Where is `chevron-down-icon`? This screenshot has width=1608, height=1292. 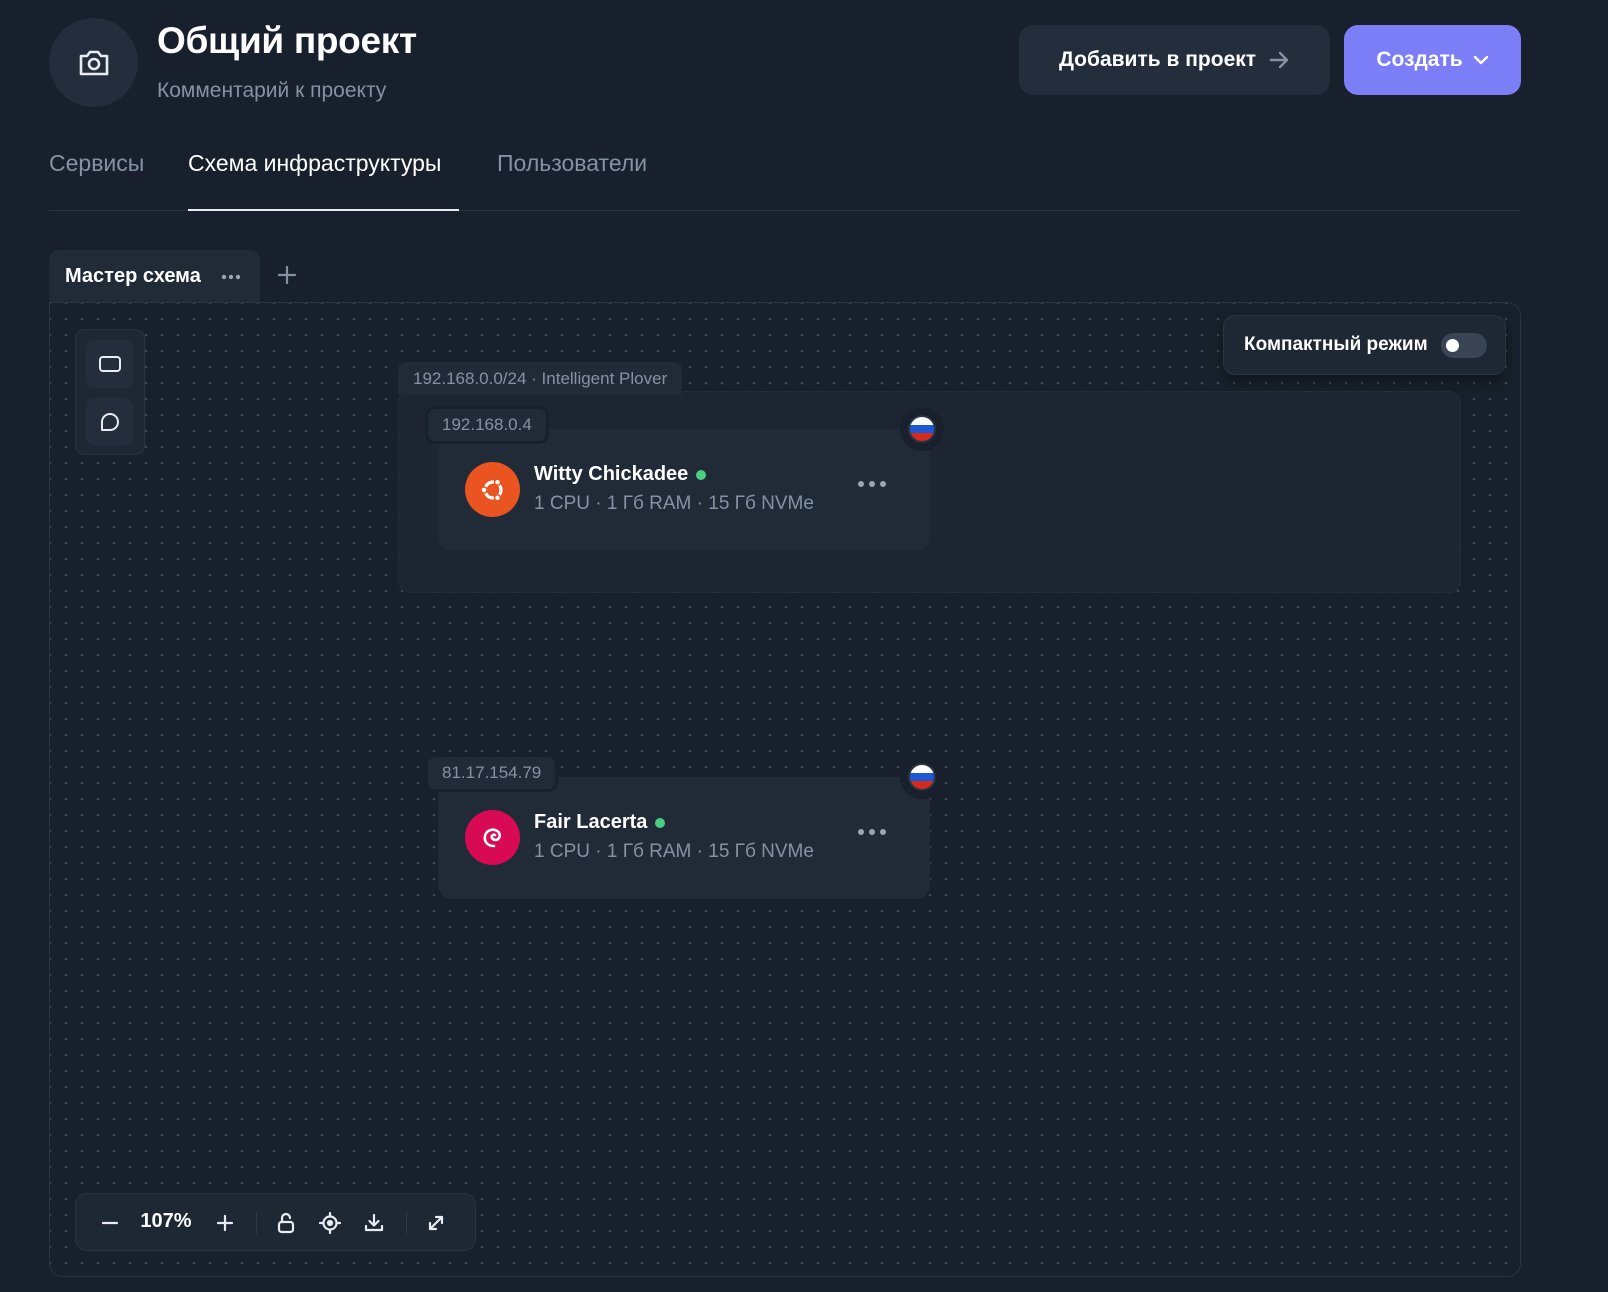 chevron-down-icon is located at coordinates (1480, 60).